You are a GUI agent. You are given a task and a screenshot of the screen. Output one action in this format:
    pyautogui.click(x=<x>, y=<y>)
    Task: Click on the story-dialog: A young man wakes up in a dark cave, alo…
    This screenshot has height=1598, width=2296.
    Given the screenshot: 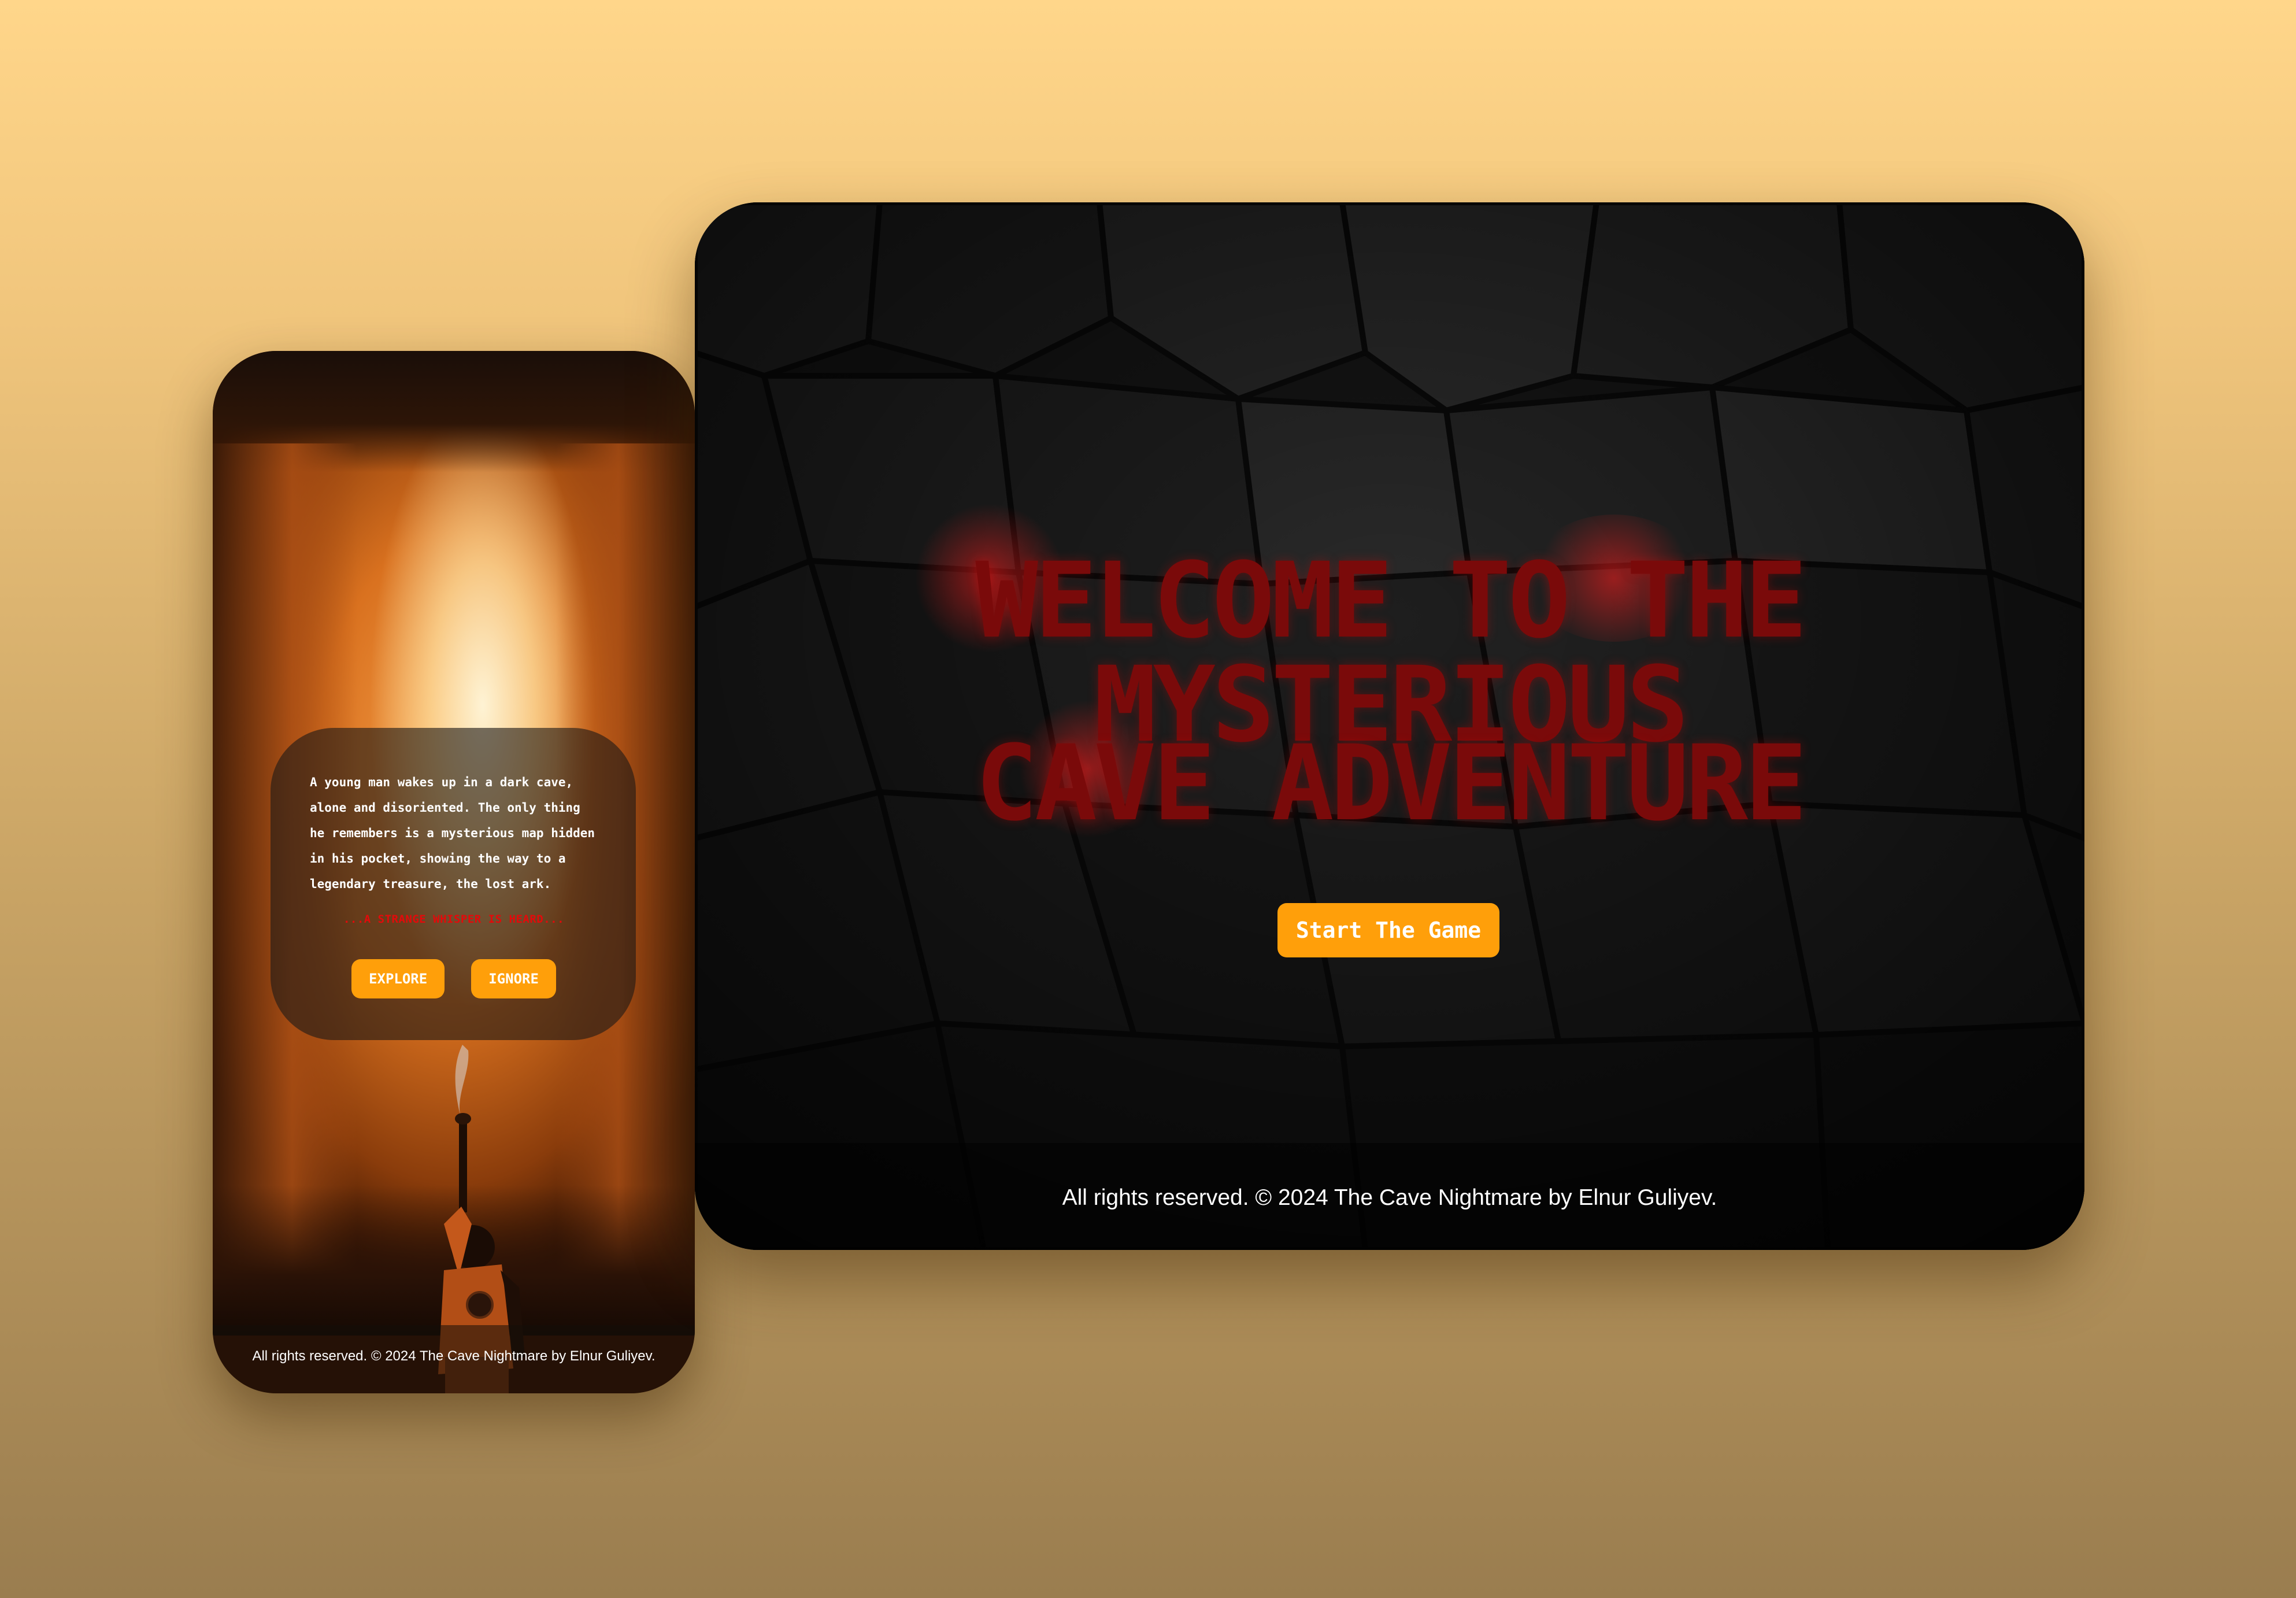 What is the action you would take?
    pyautogui.click(x=454, y=884)
    